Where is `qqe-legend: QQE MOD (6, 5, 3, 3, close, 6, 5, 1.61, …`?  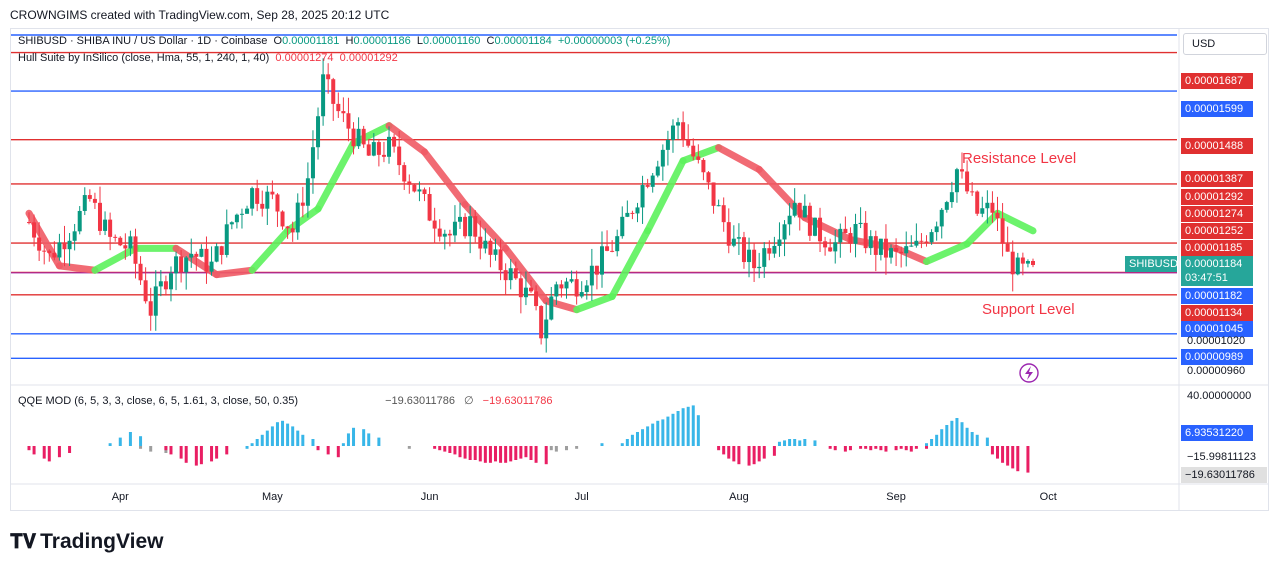
qqe-legend: QQE MOD (6, 5, 3, 3, close, 6, 5, 1.61, … is located at coordinates (285, 400).